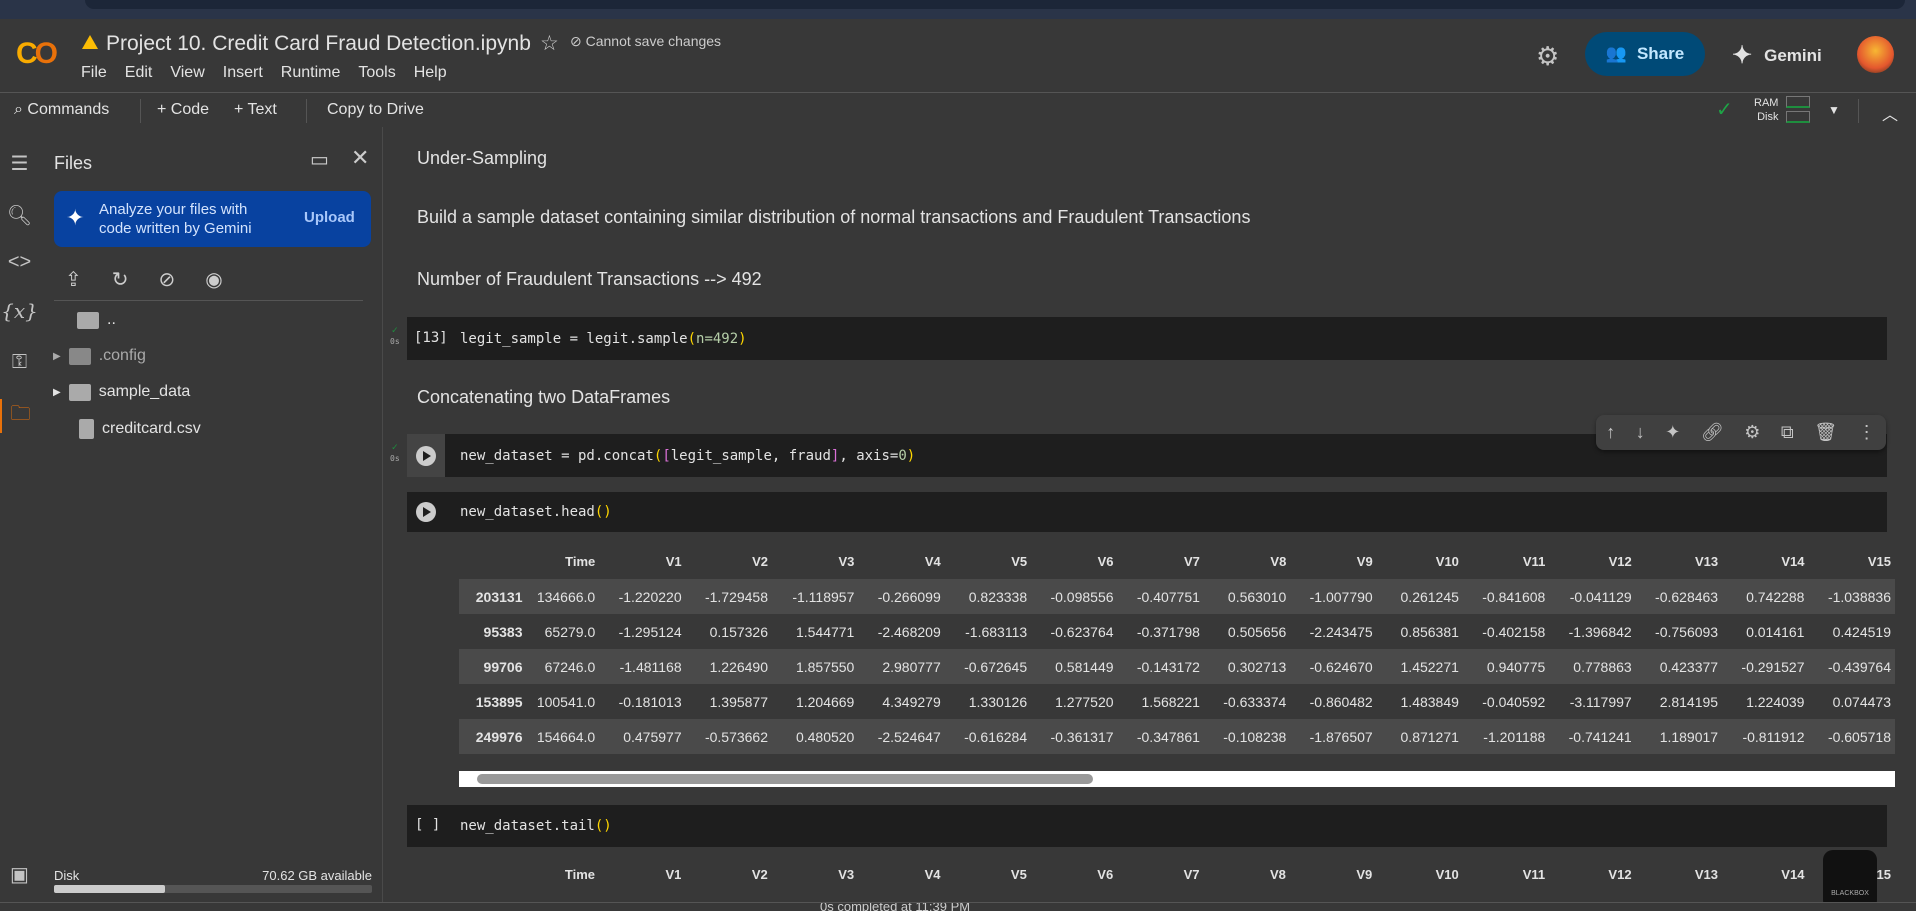  I want to click on code-snippets-icon: <>, so click(19, 262).